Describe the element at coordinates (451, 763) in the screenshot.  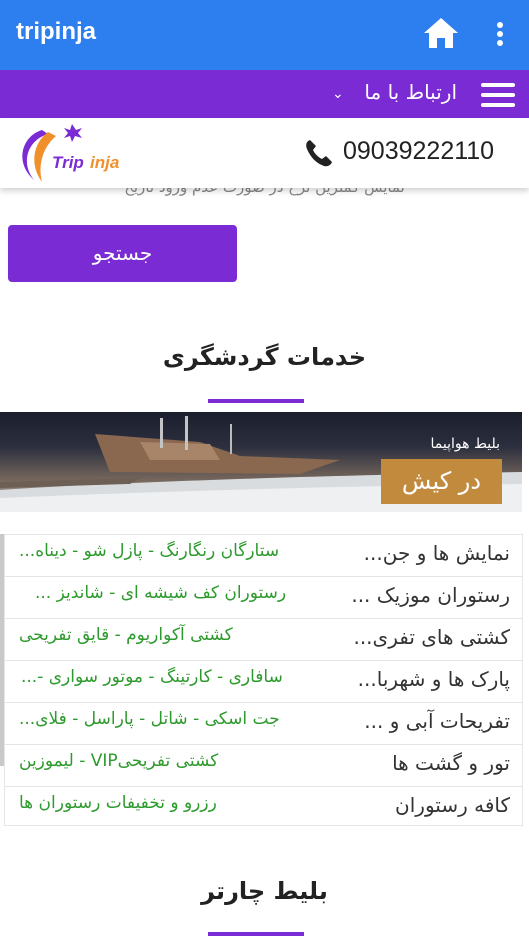
I see `service-category-name: تور و گشت ها` at that location.